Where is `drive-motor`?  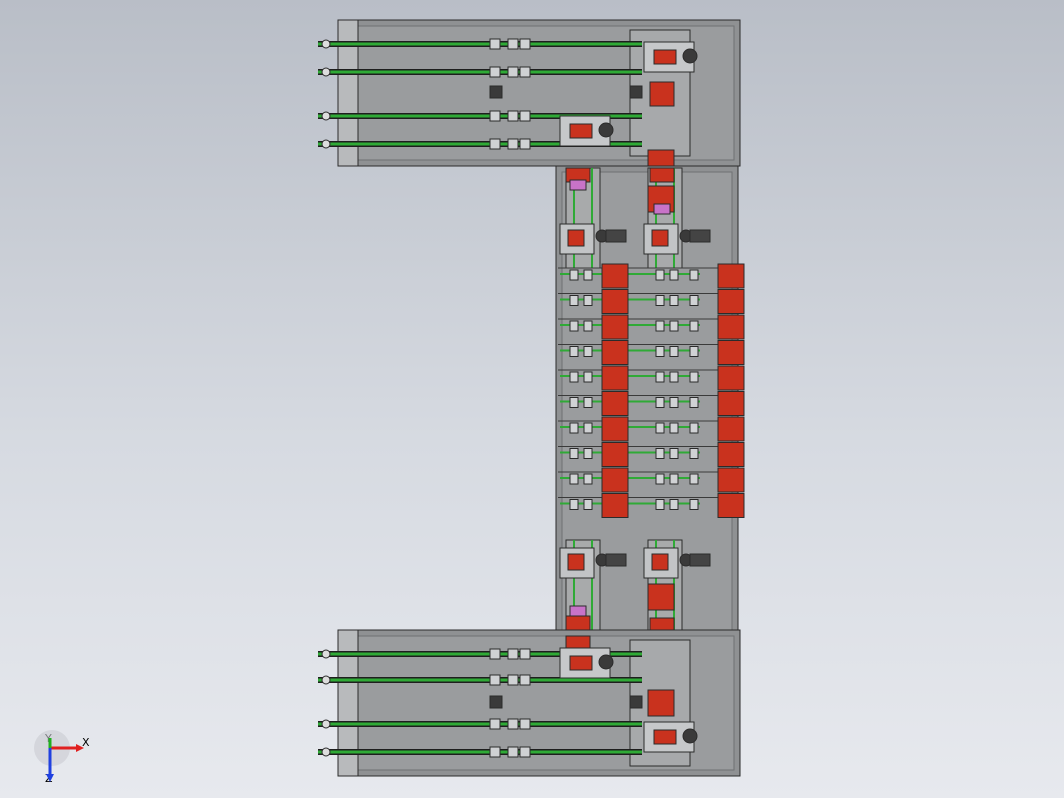 drive-motor is located at coordinates (606, 130).